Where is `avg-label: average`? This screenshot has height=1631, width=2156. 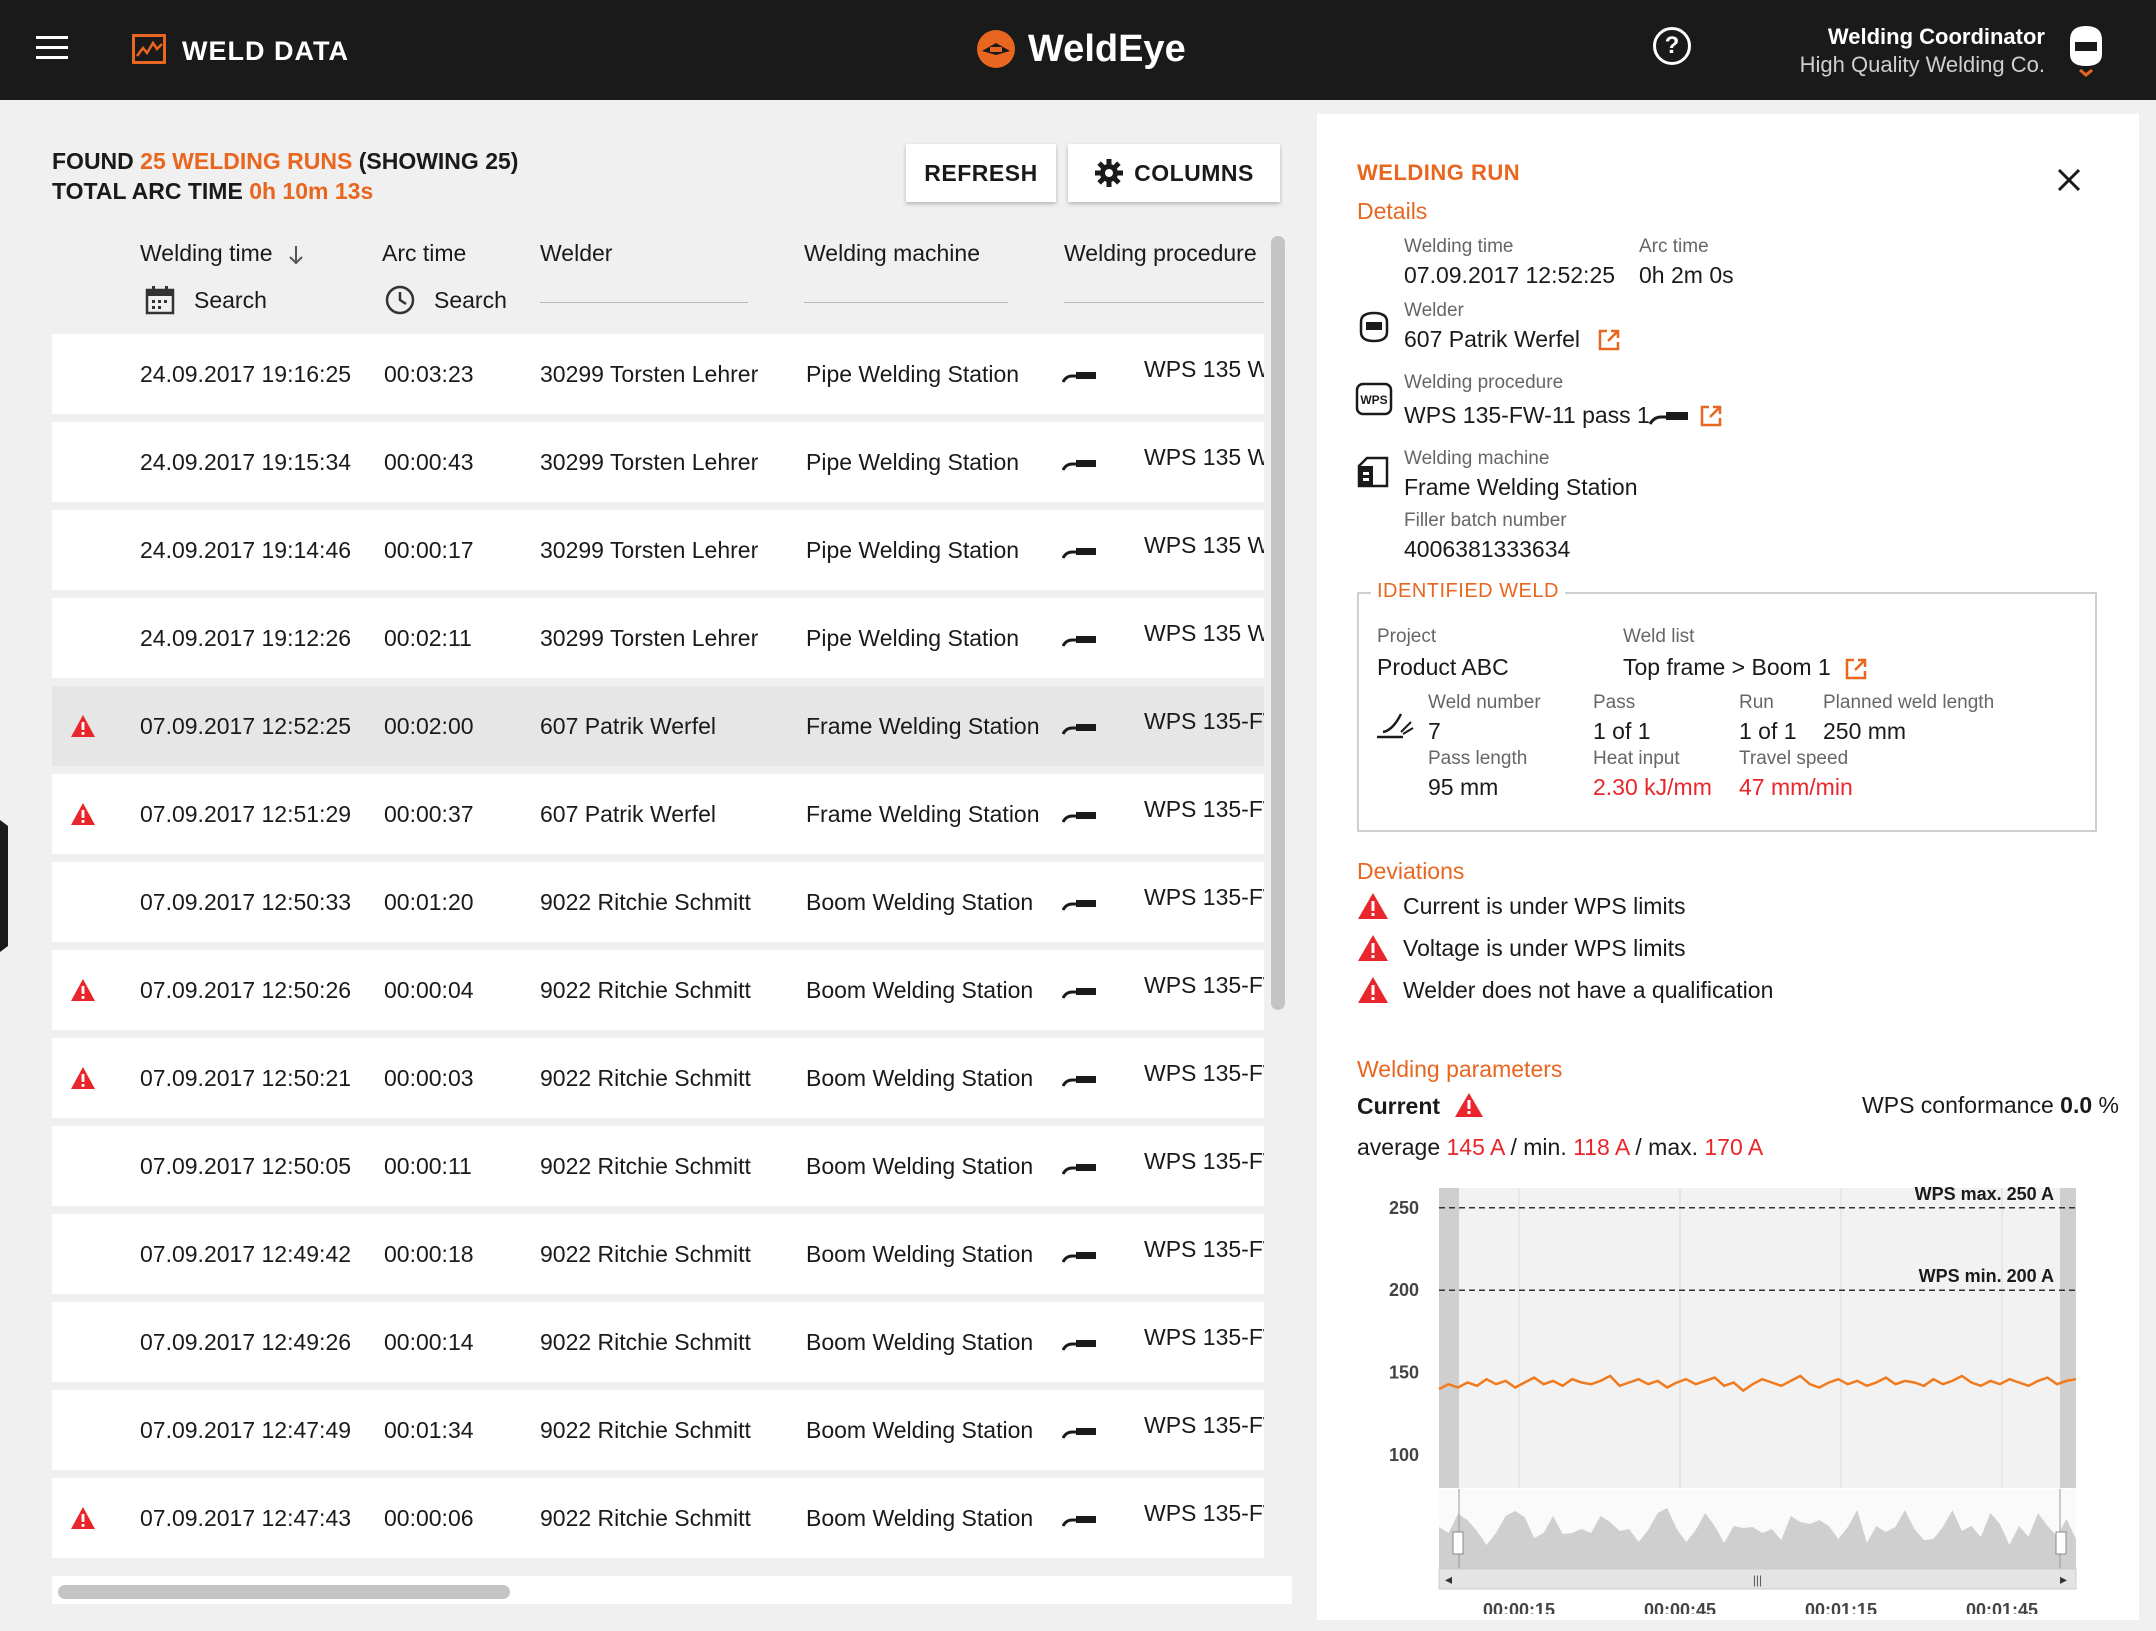
avg-label: average is located at coordinates (1402, 1147).